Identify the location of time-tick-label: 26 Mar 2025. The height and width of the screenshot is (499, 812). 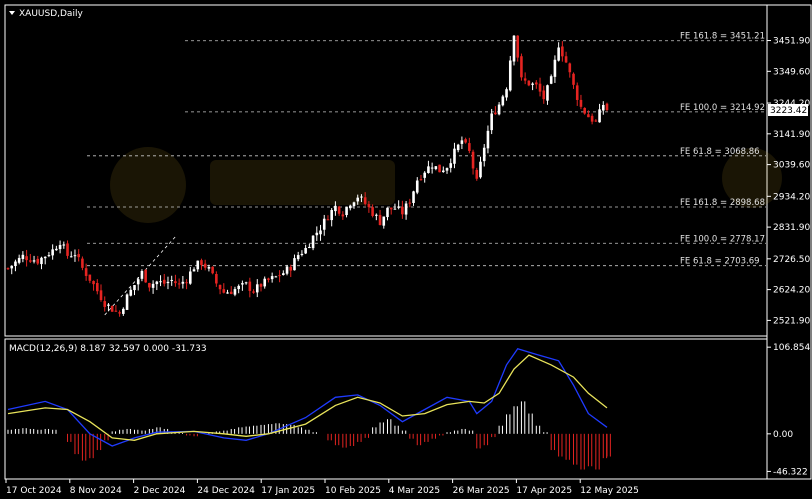
(481, 491).